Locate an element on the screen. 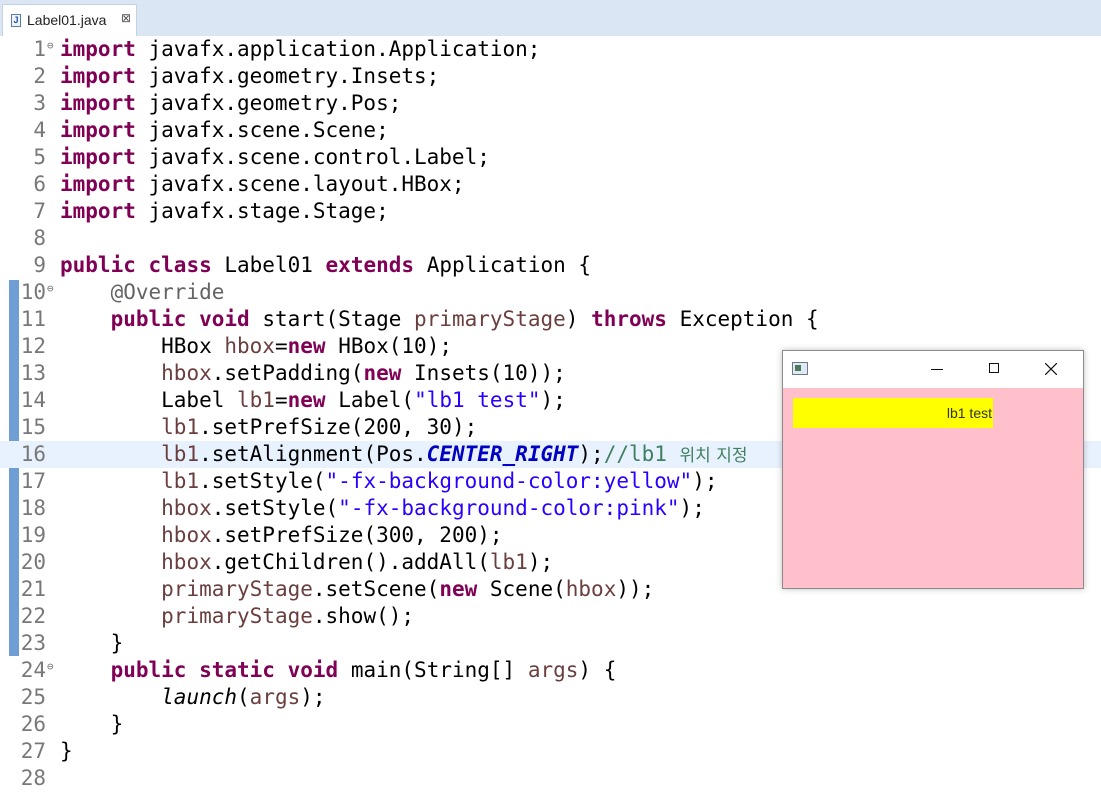 The height and width of the screenshot is (792, 1101). code-line: 28 is located at coordinates (550, 778).